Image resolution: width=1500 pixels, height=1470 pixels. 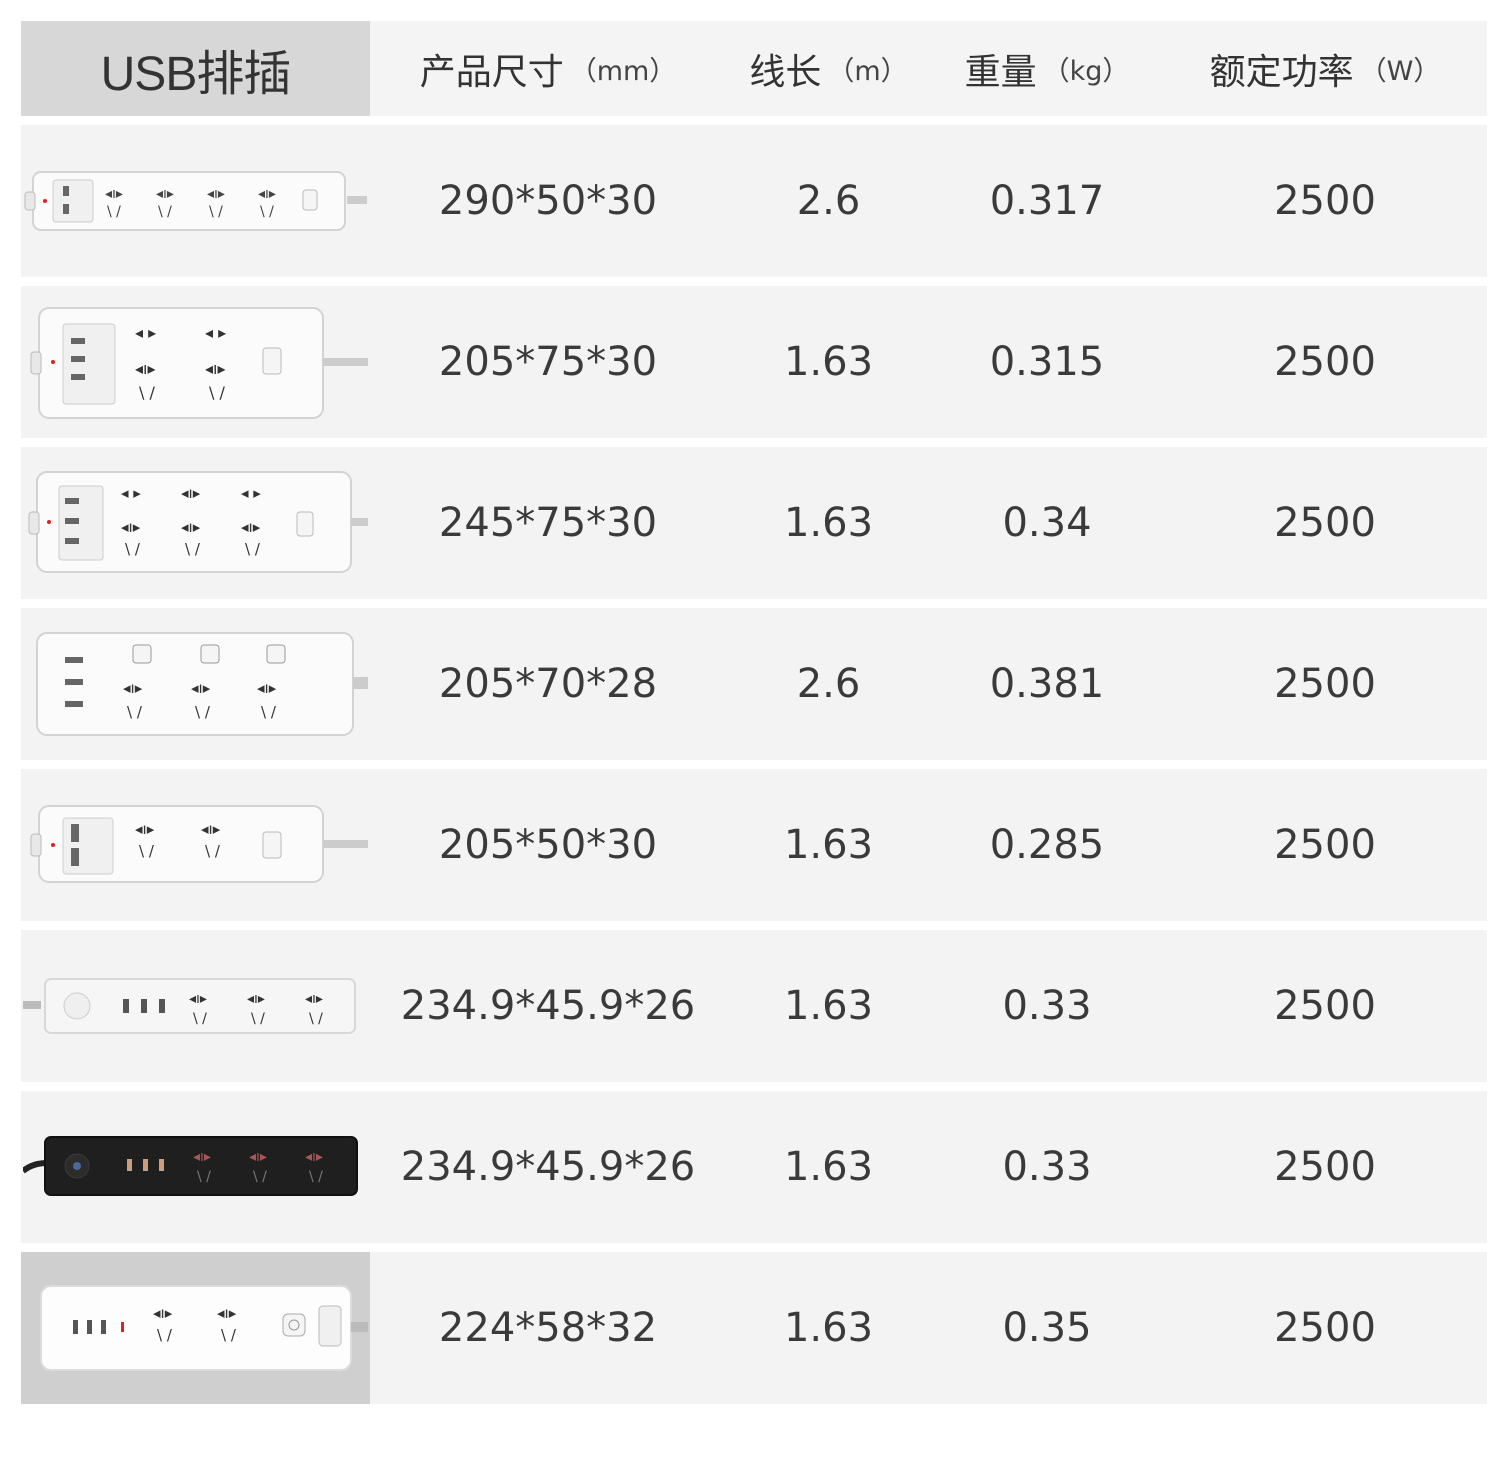 I want to click on size-cell: 205*50*30, so click(x=548, y=845).